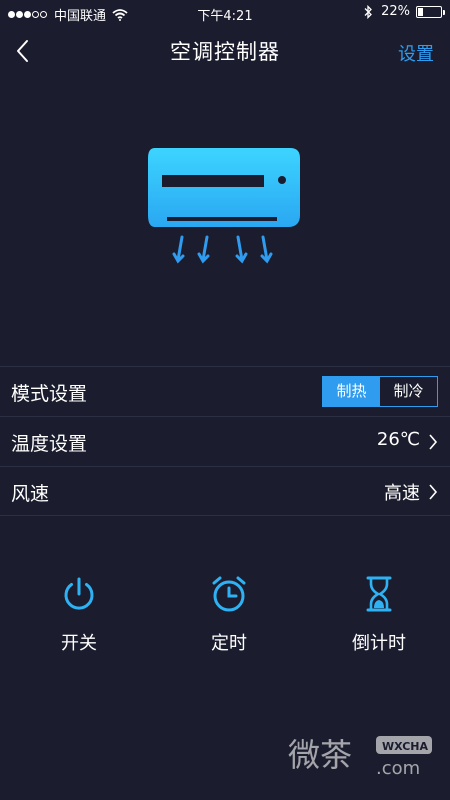  Describe the element at coordinates (416, 53) in the screenshot. I see `settings-button: 设置` at that location.